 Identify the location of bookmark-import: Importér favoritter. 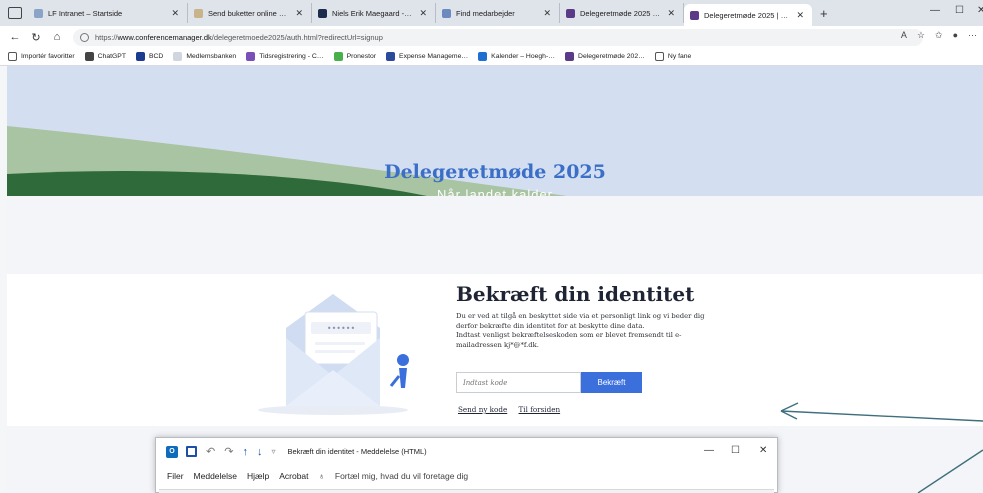
(41, 56).